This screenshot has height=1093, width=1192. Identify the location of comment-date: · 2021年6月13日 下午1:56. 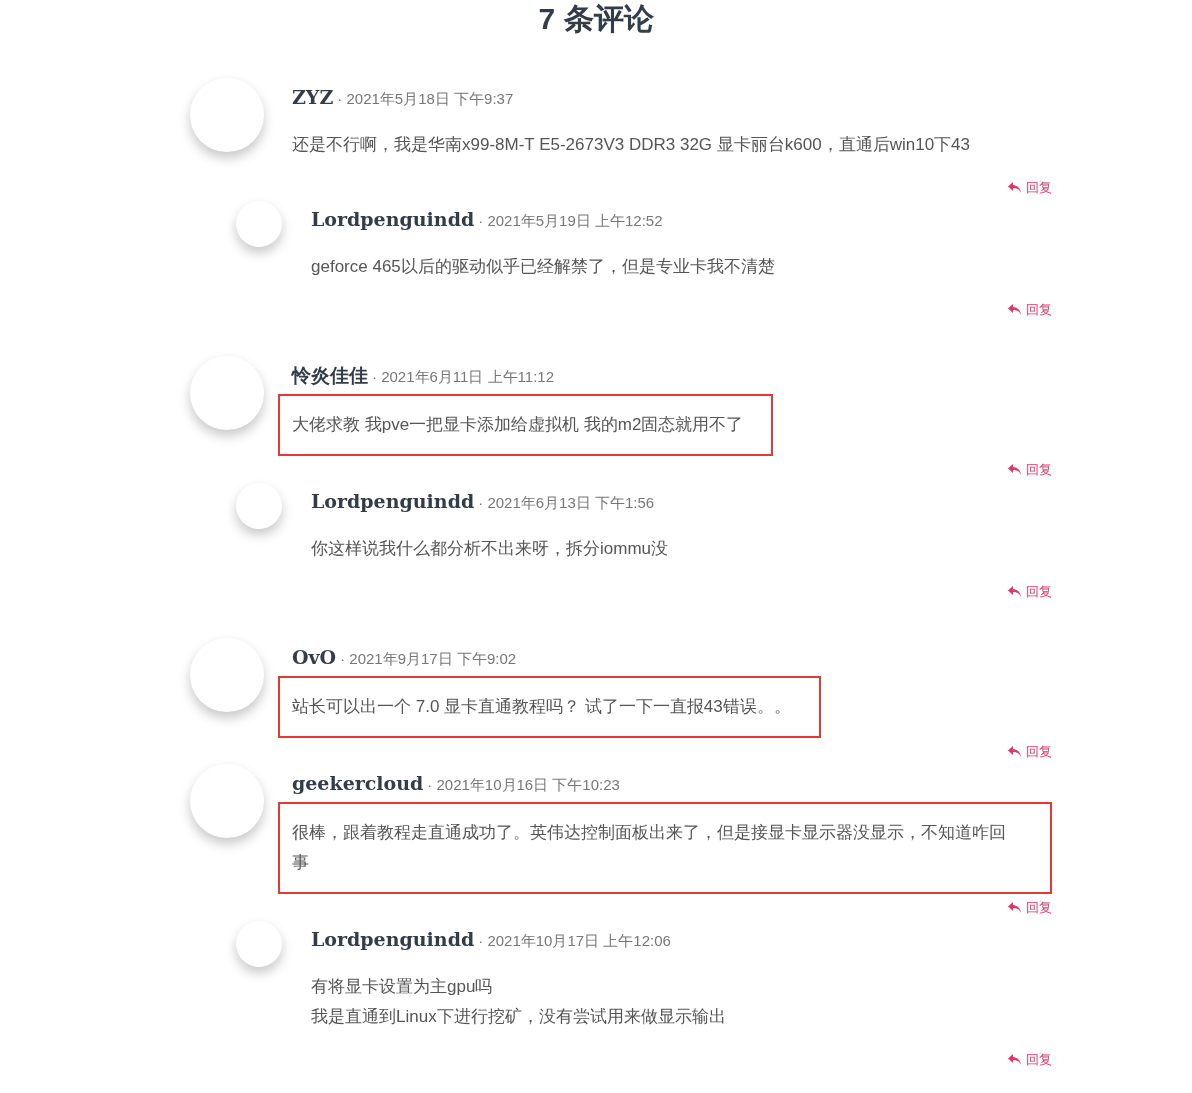
(566, 503).